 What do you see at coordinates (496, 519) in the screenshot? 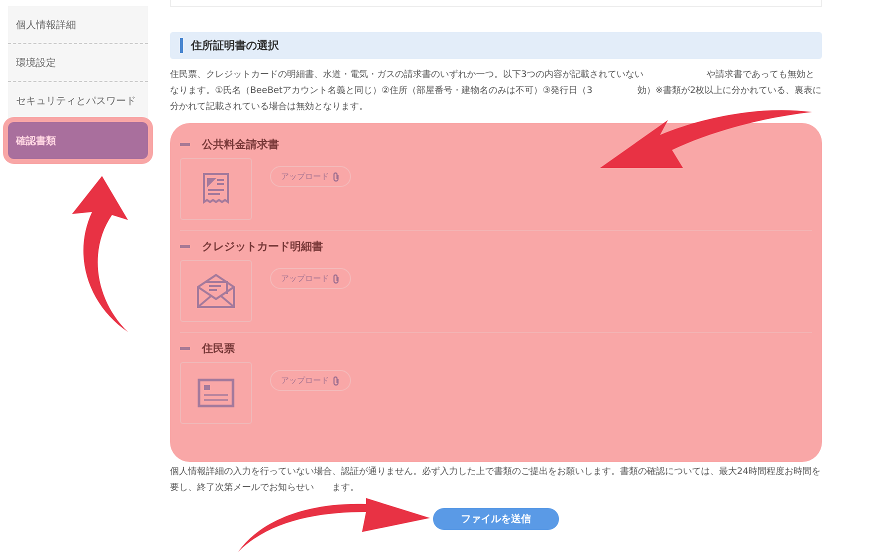
I see `submit-button: ファイルを送信` at bounding box center [496, 519].